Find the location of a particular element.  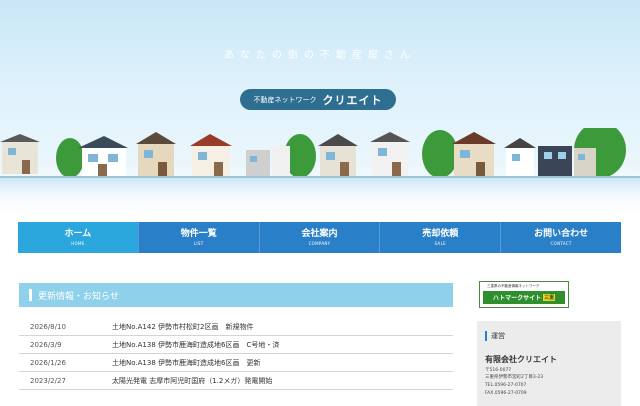

news-header: 更新情報・お知らせ is located at coordinates (236, 295).